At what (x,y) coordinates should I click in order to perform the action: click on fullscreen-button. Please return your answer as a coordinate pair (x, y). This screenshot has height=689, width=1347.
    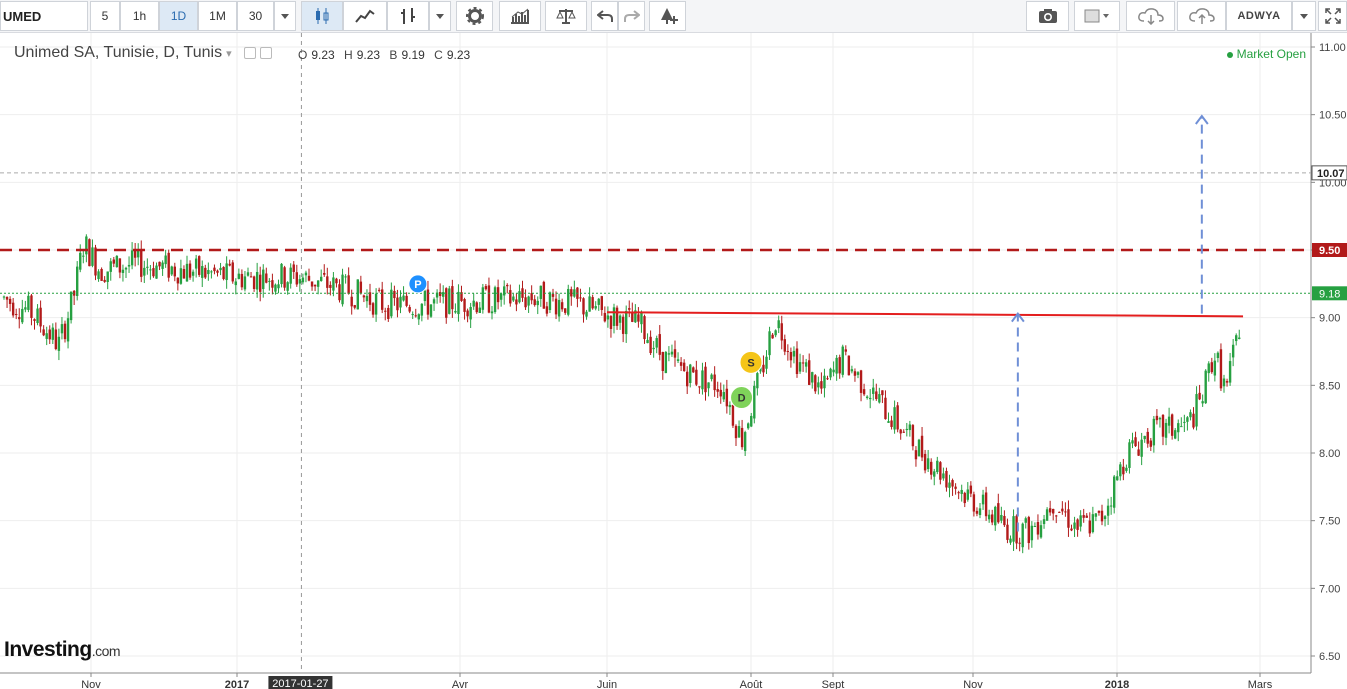
    Looking at the image, I should click on (1332, 16).